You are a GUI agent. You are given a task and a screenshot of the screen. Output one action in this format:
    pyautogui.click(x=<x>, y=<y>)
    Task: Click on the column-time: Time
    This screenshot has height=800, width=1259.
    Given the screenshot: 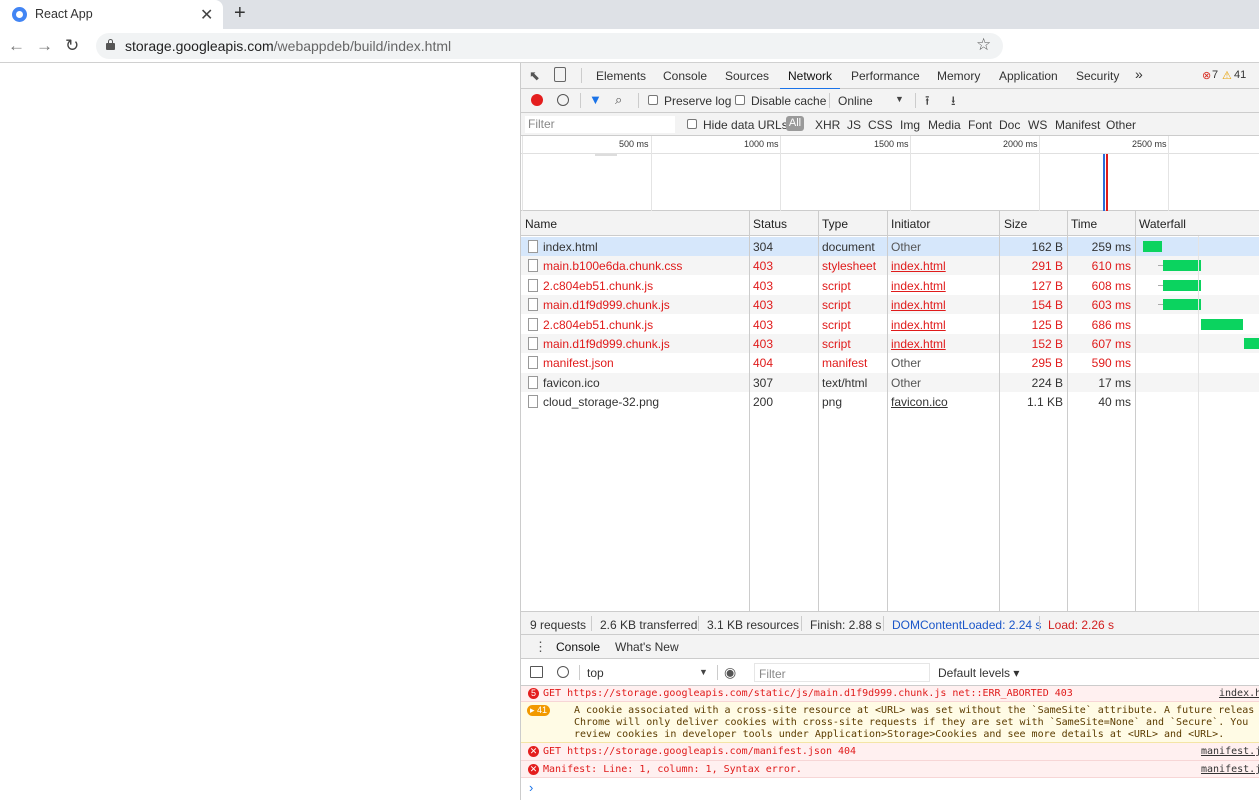 What is the action you would take?
    pyautogui.click(x=1084, y=224)
    